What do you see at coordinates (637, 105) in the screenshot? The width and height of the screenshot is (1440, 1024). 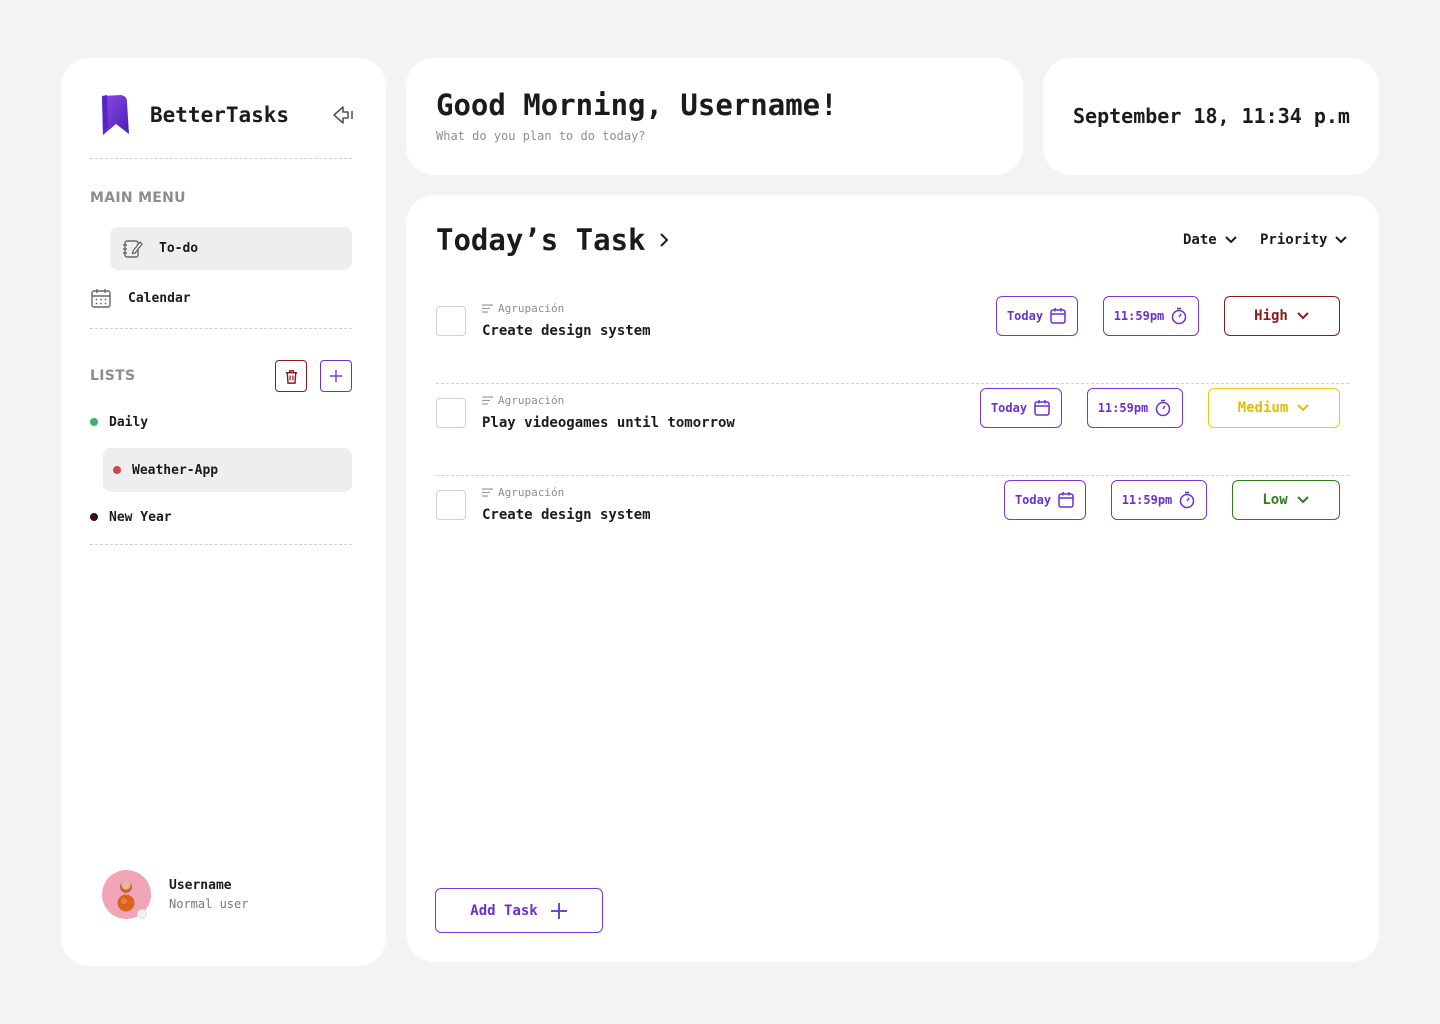 I see `greeting-title: Good Morning, Username!` at bounding box center [637, 105].